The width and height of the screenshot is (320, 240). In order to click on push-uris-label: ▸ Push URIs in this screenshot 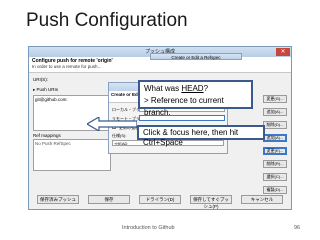, I will do `click(45, 90)`.